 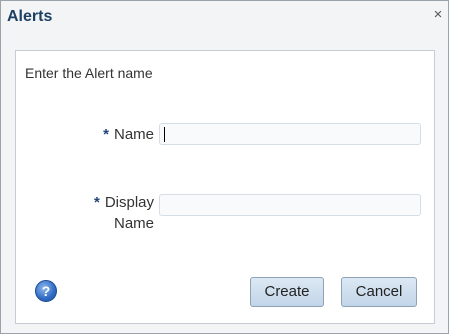 What do you see at coordinates (379, 292) in the screenshot?
I see `cancel-button: Cancel` at bounding box center [379, 292].